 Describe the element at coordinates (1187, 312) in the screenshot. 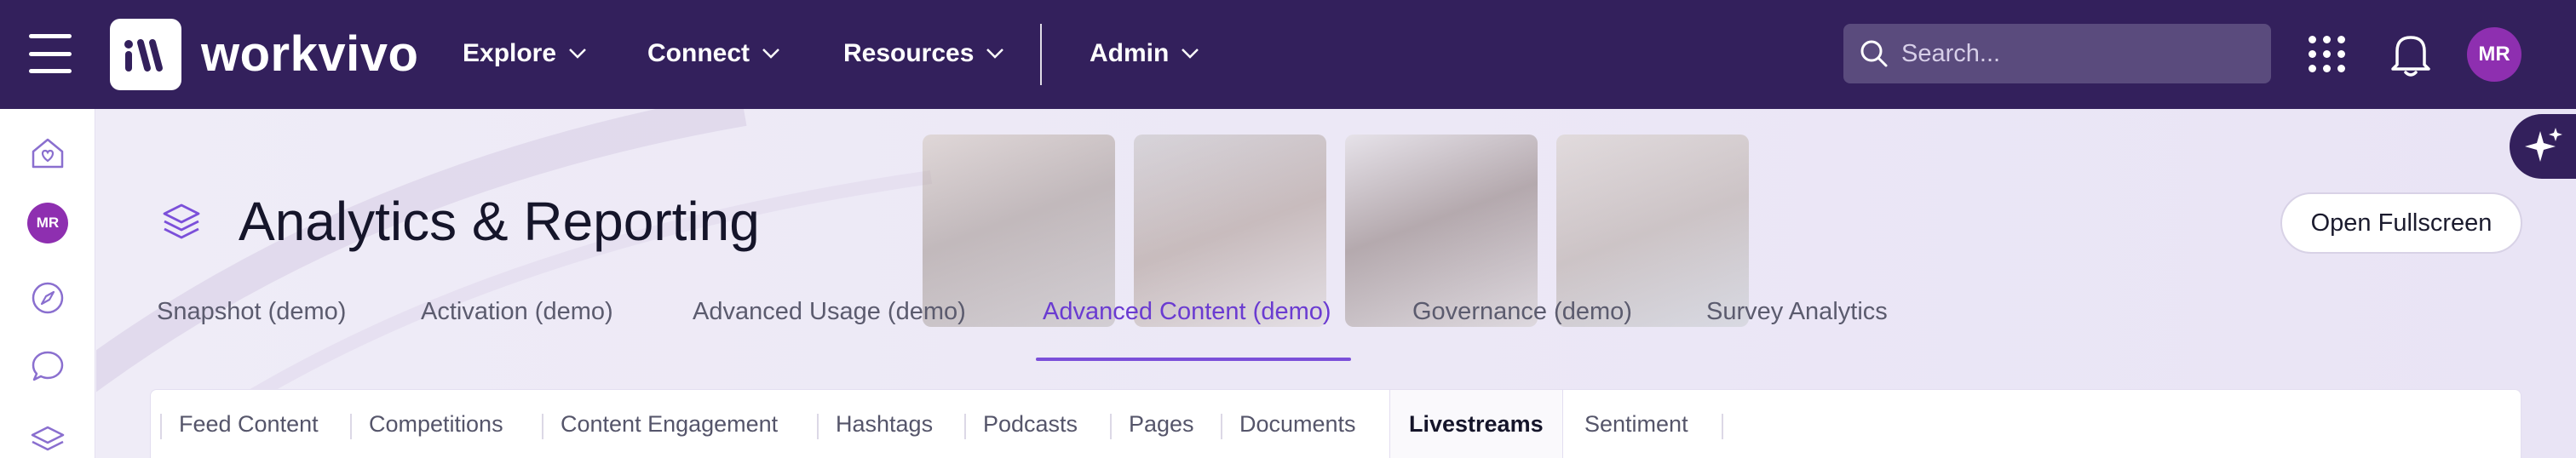

I see `tab-advanced-content: Advanced Content (demo)` at that location.